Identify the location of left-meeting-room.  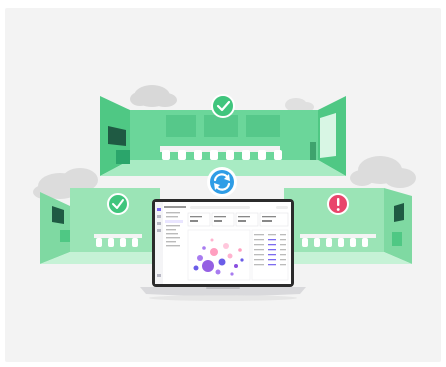
(100, 226).